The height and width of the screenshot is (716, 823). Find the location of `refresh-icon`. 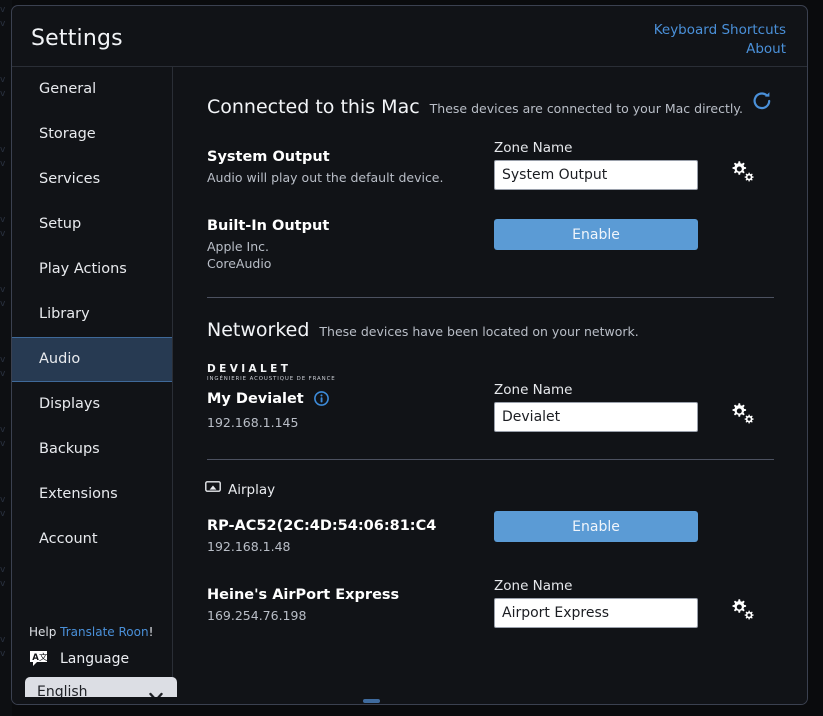

refresh-icon is located at coordinates (762, 101).